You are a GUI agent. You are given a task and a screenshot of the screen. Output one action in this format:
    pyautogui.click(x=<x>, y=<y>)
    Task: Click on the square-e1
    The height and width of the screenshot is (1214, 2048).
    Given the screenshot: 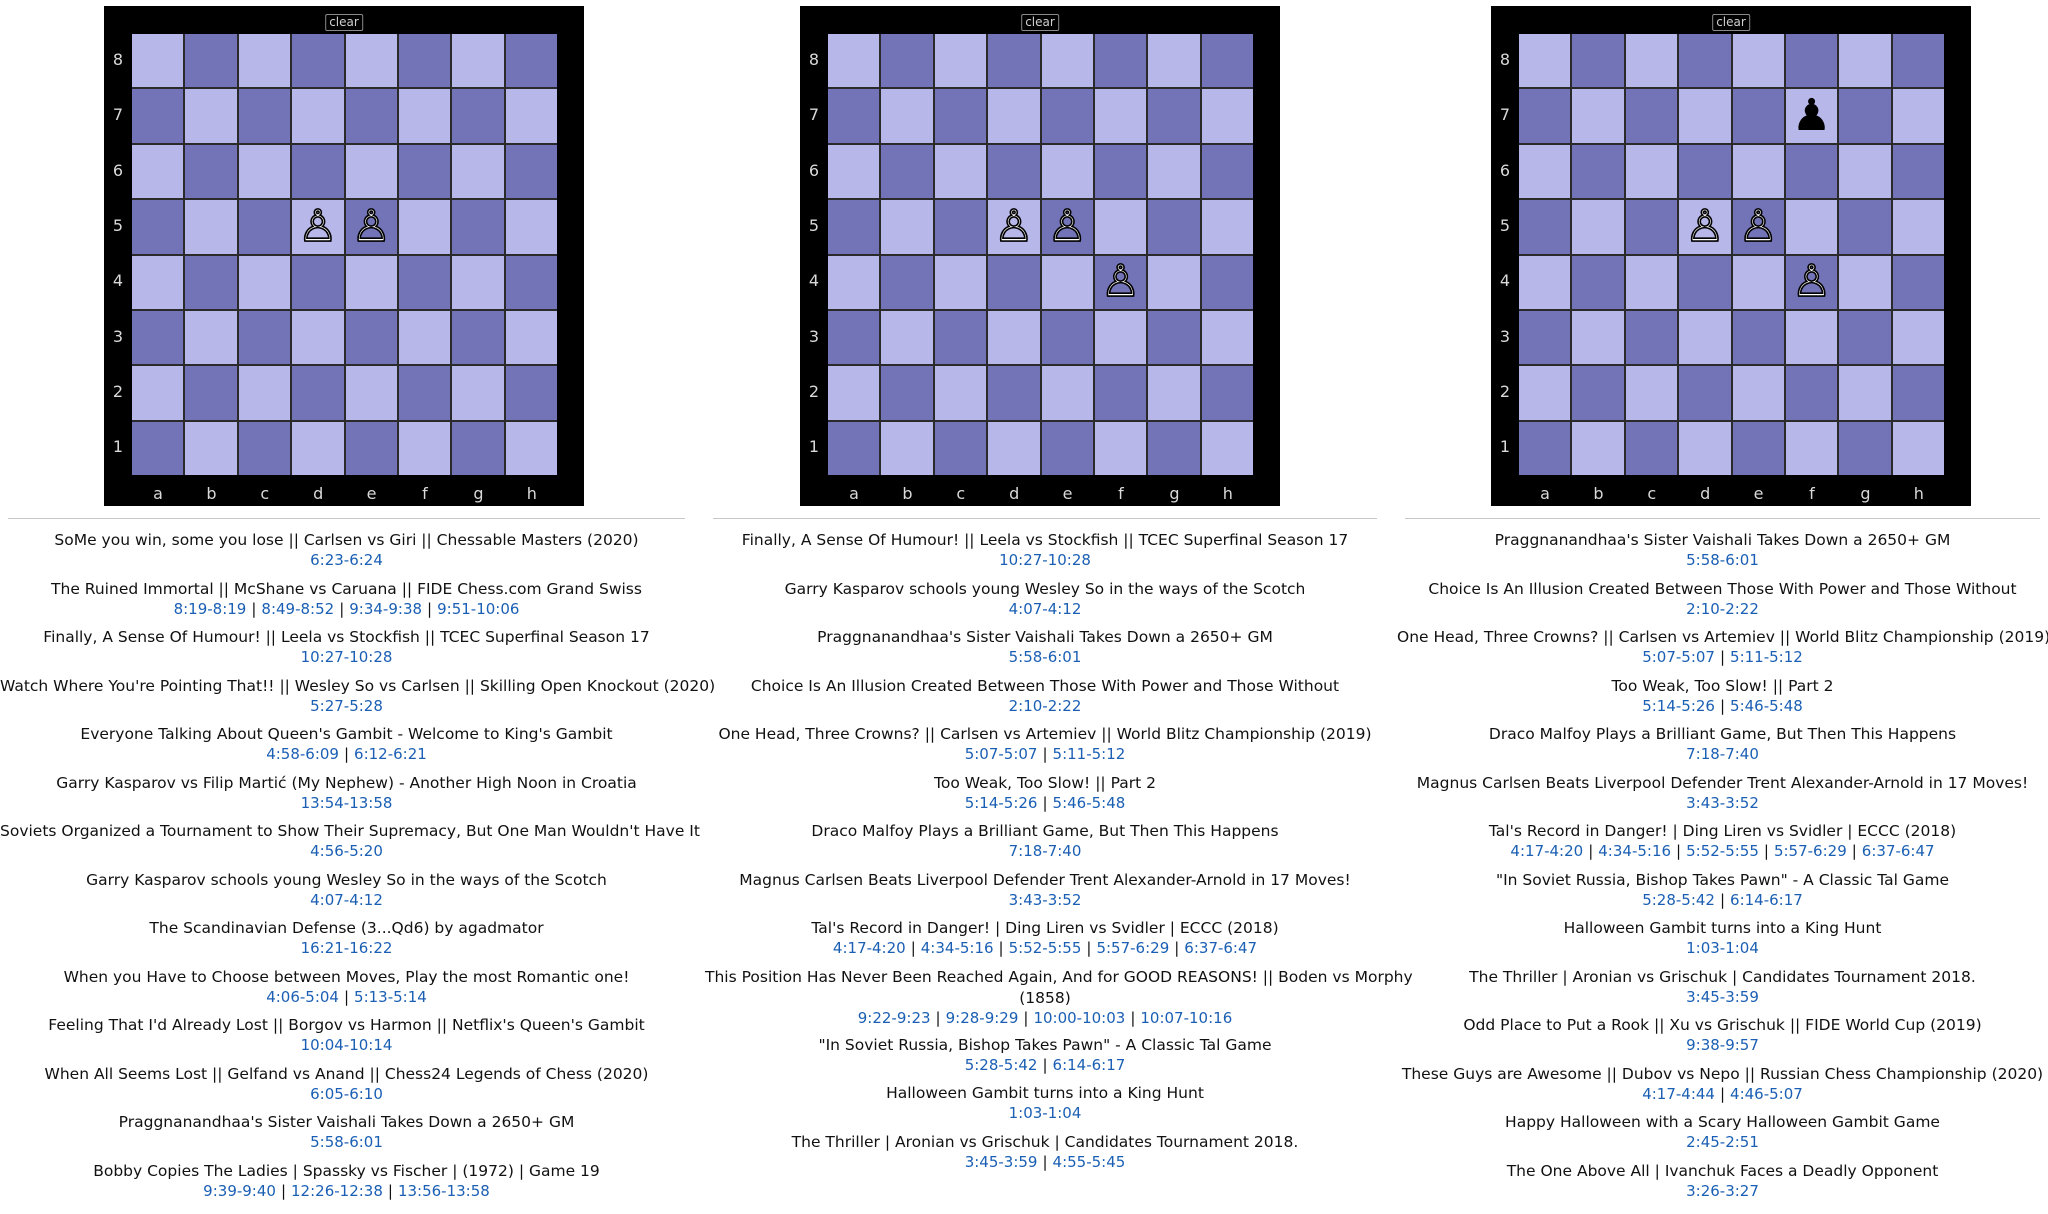 What is the action you would take?
    pyautogui.click(x=1758, y=448)
    